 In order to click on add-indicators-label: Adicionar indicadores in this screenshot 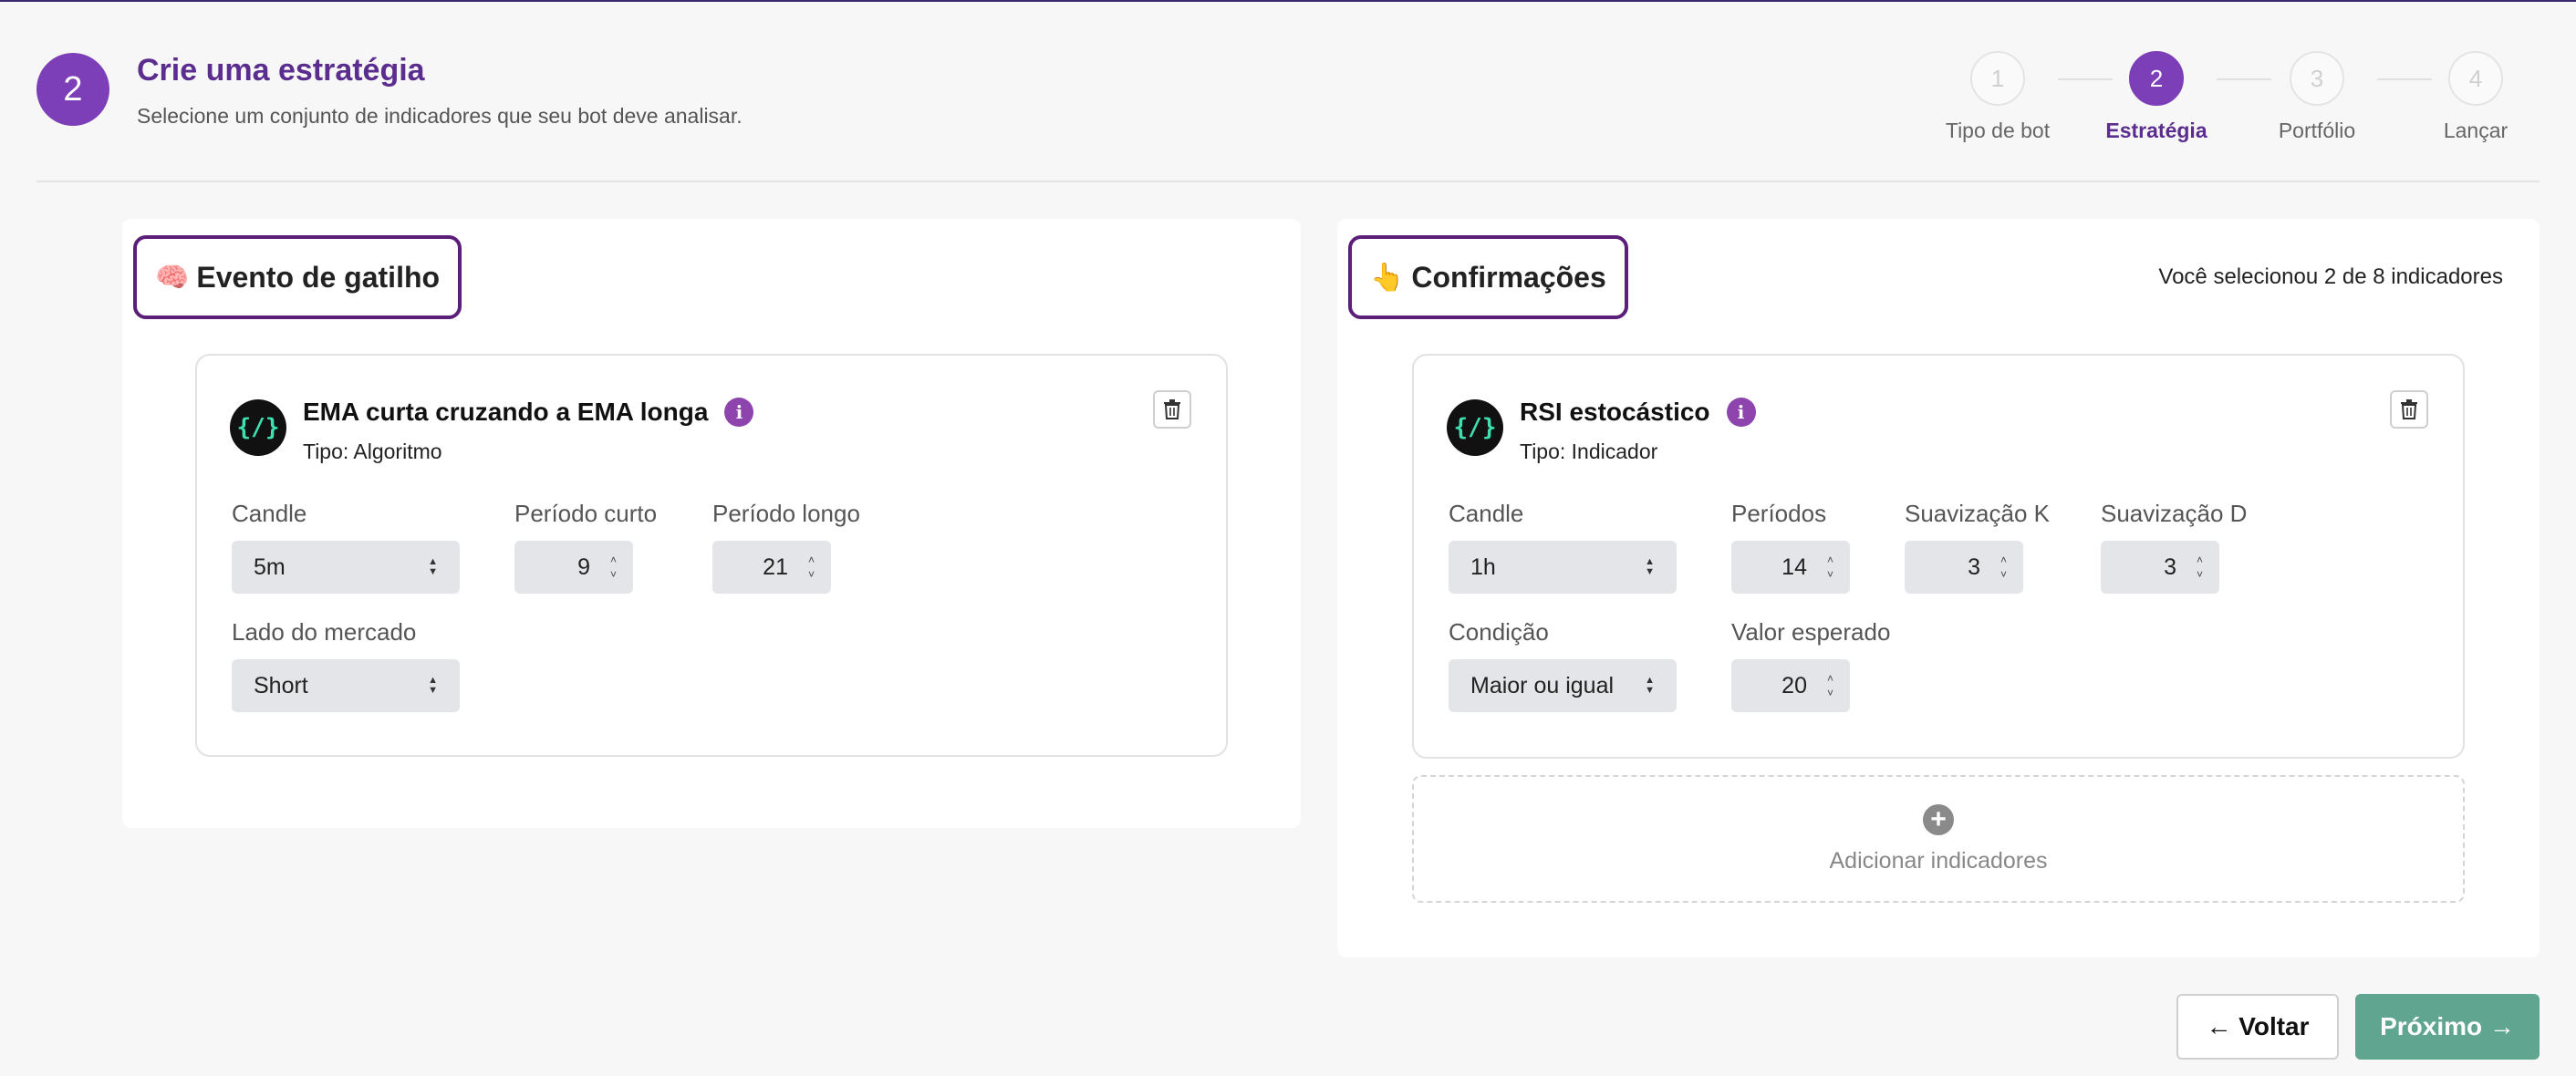, I will do `click(1938, 860)`.